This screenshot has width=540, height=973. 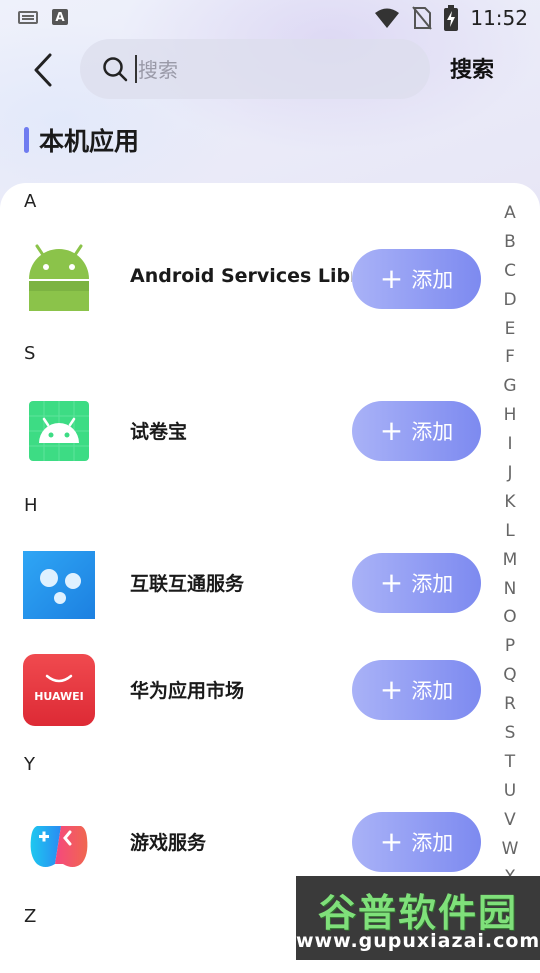 What do you see at coordinates (273, 70) in the screenshot?
I see `search-input` at bounding box center [273, 70].